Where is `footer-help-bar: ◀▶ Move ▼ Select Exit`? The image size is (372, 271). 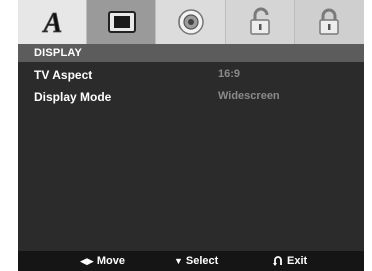
footer-help-bar: ◀▶ Move ▼ Select Exit is located at coordinates (191, 261).